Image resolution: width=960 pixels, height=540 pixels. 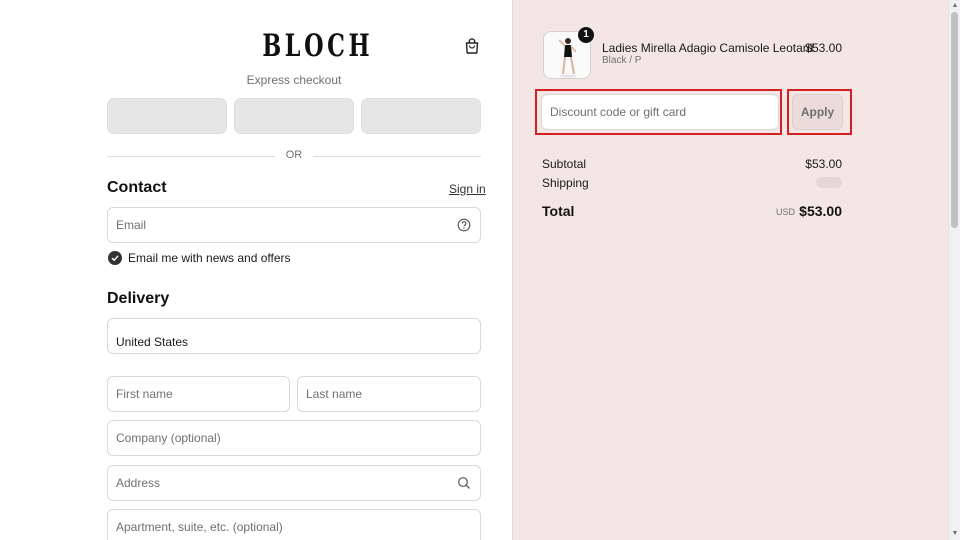 I want to click on scroll-down-arrow-icon: ▼, so click(x=955, y=534).